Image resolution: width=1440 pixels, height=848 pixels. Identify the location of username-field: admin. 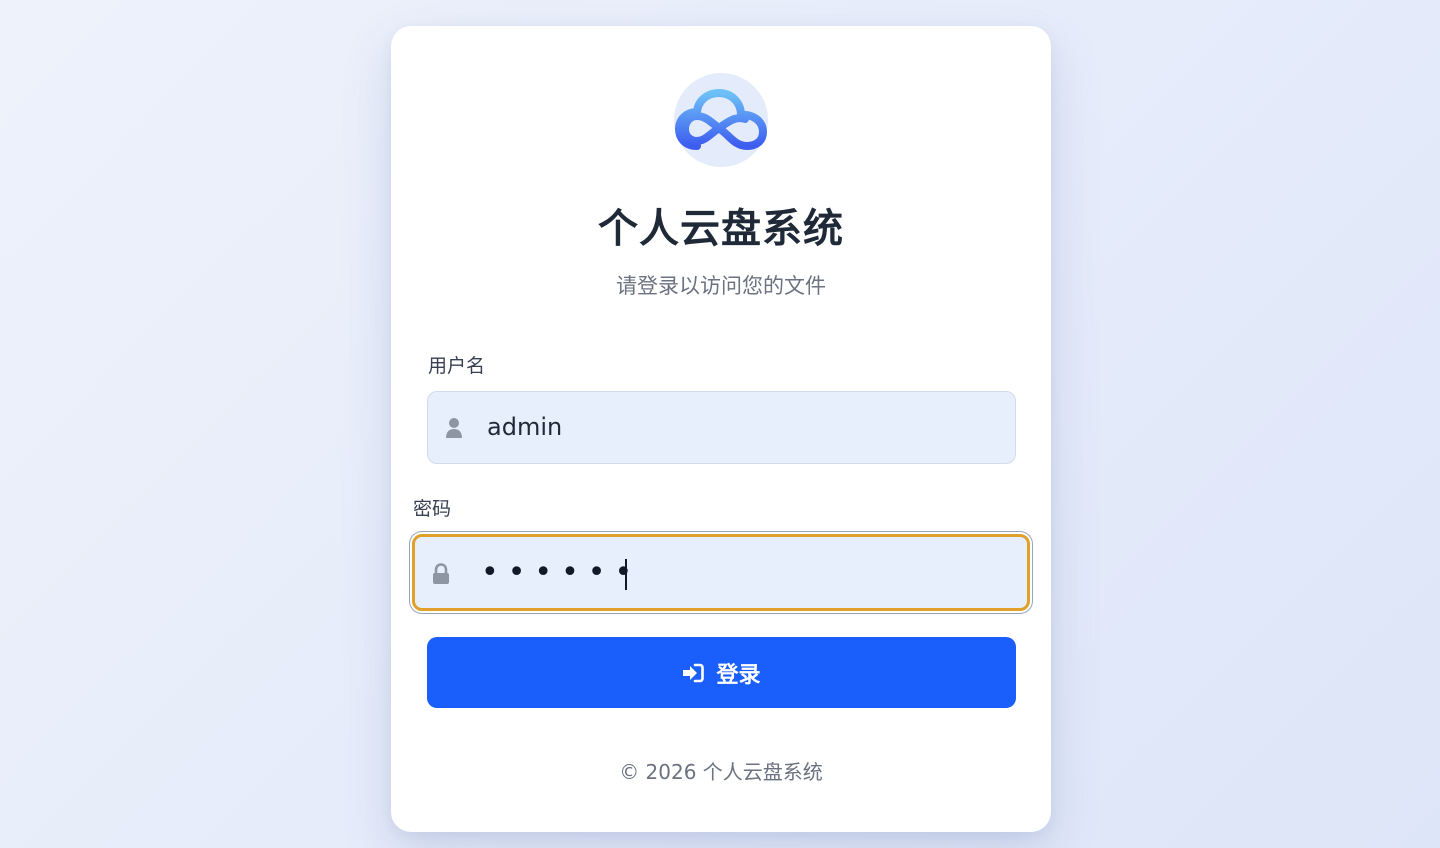
(721, 427).